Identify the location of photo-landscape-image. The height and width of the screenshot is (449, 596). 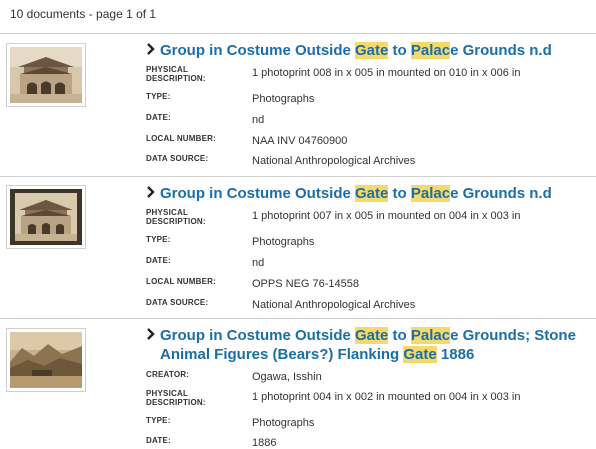
(46, 360).